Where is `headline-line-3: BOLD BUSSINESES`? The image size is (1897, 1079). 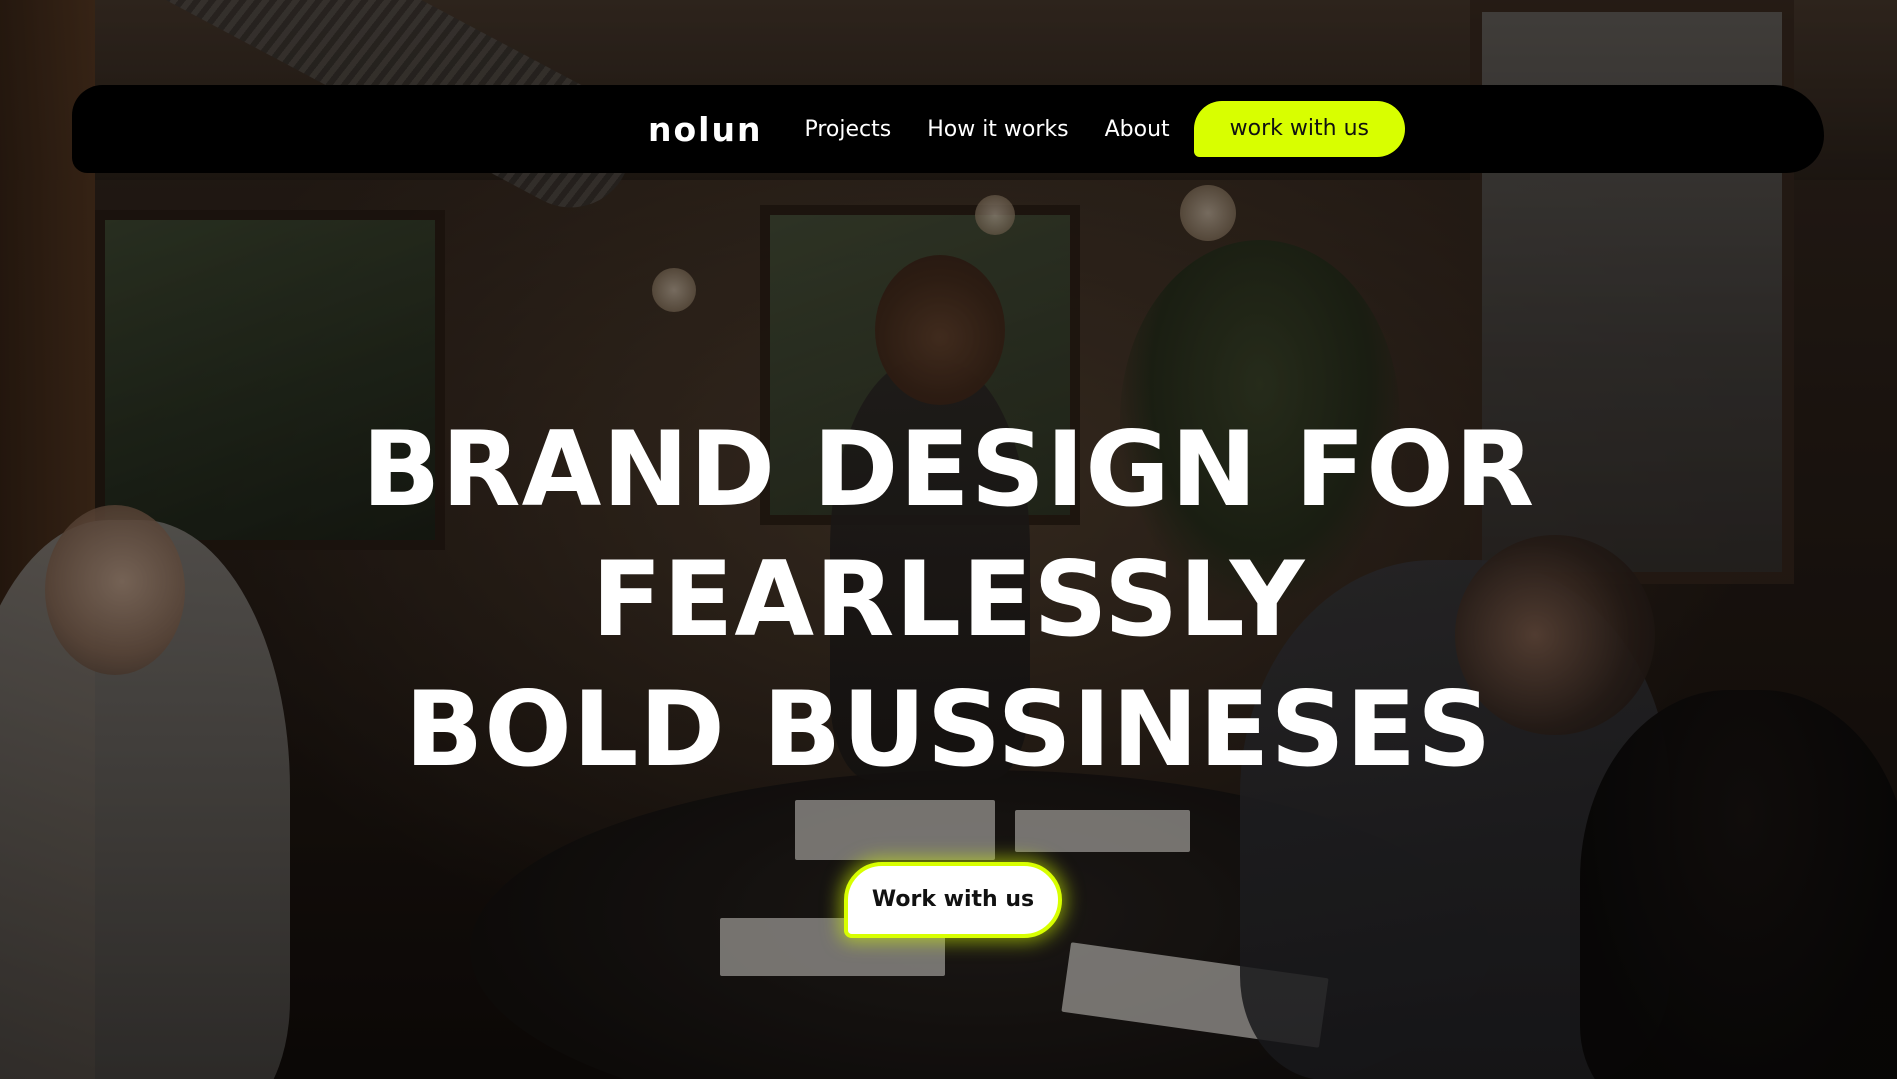 headline-line-3: BOLD BUSSINESES is located at coordinates (948, 730).